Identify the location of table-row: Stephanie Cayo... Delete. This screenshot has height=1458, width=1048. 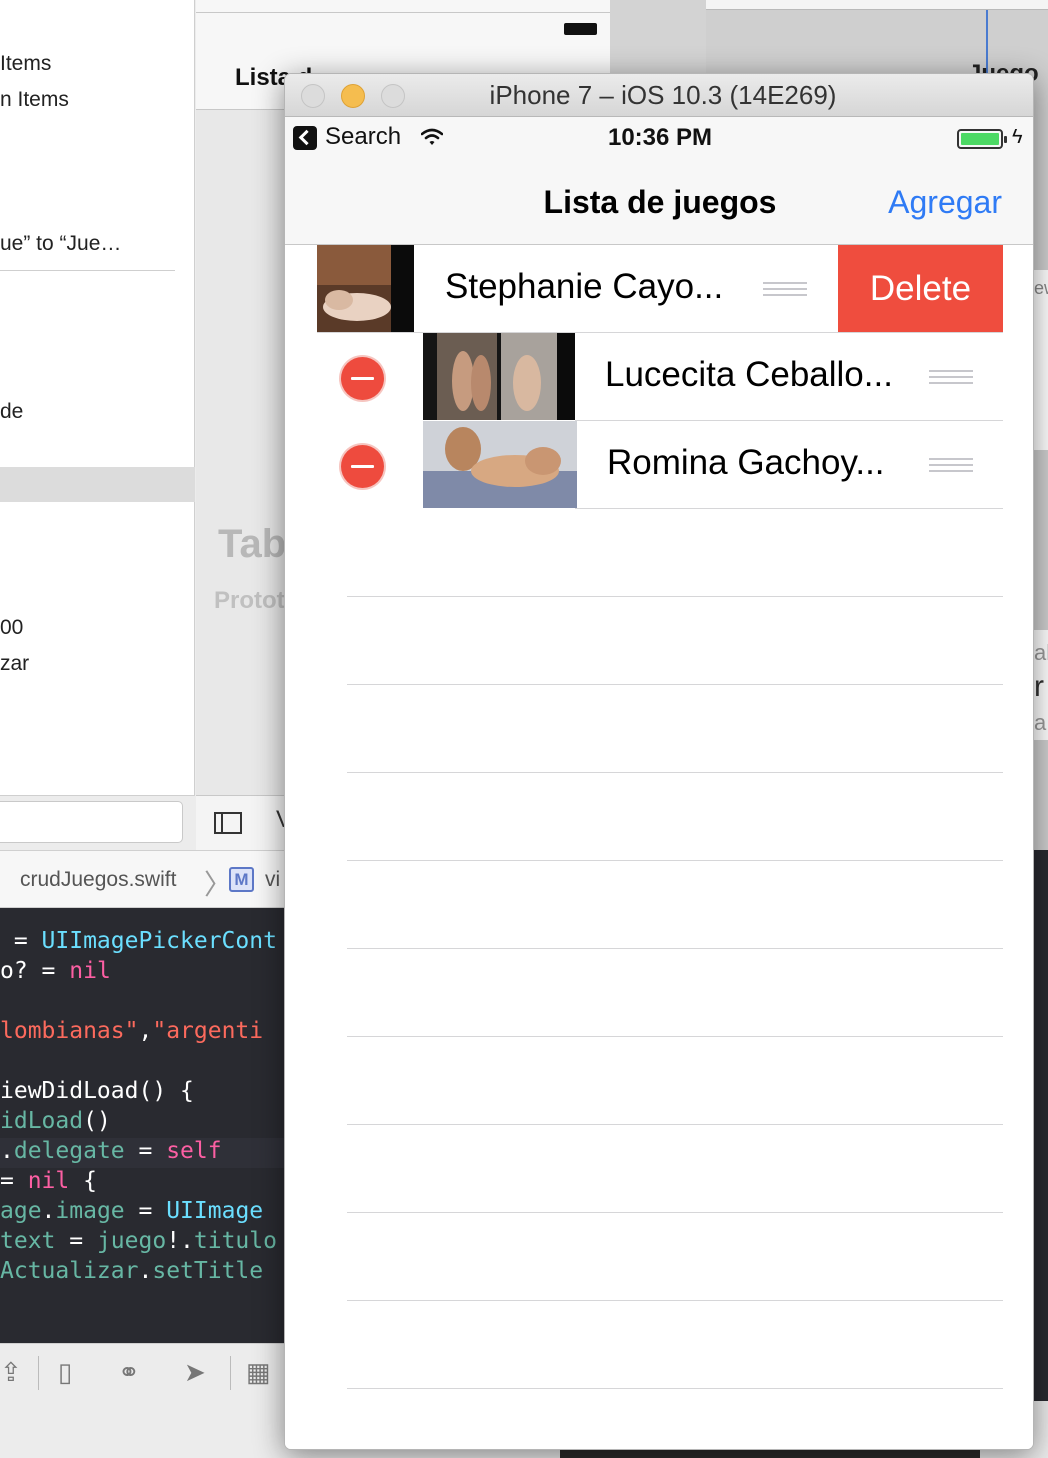
(659, 289).